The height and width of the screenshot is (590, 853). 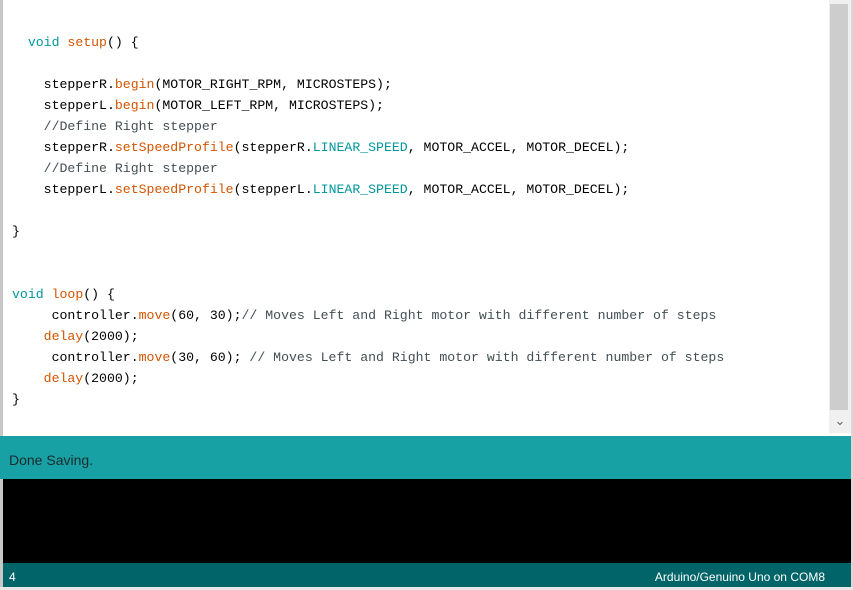 What do you see at coordinates (739, 577) in the screenshot?
I see `board-info: Arduino/Genuino Uno on COM8` at bounding box center [739, 577].